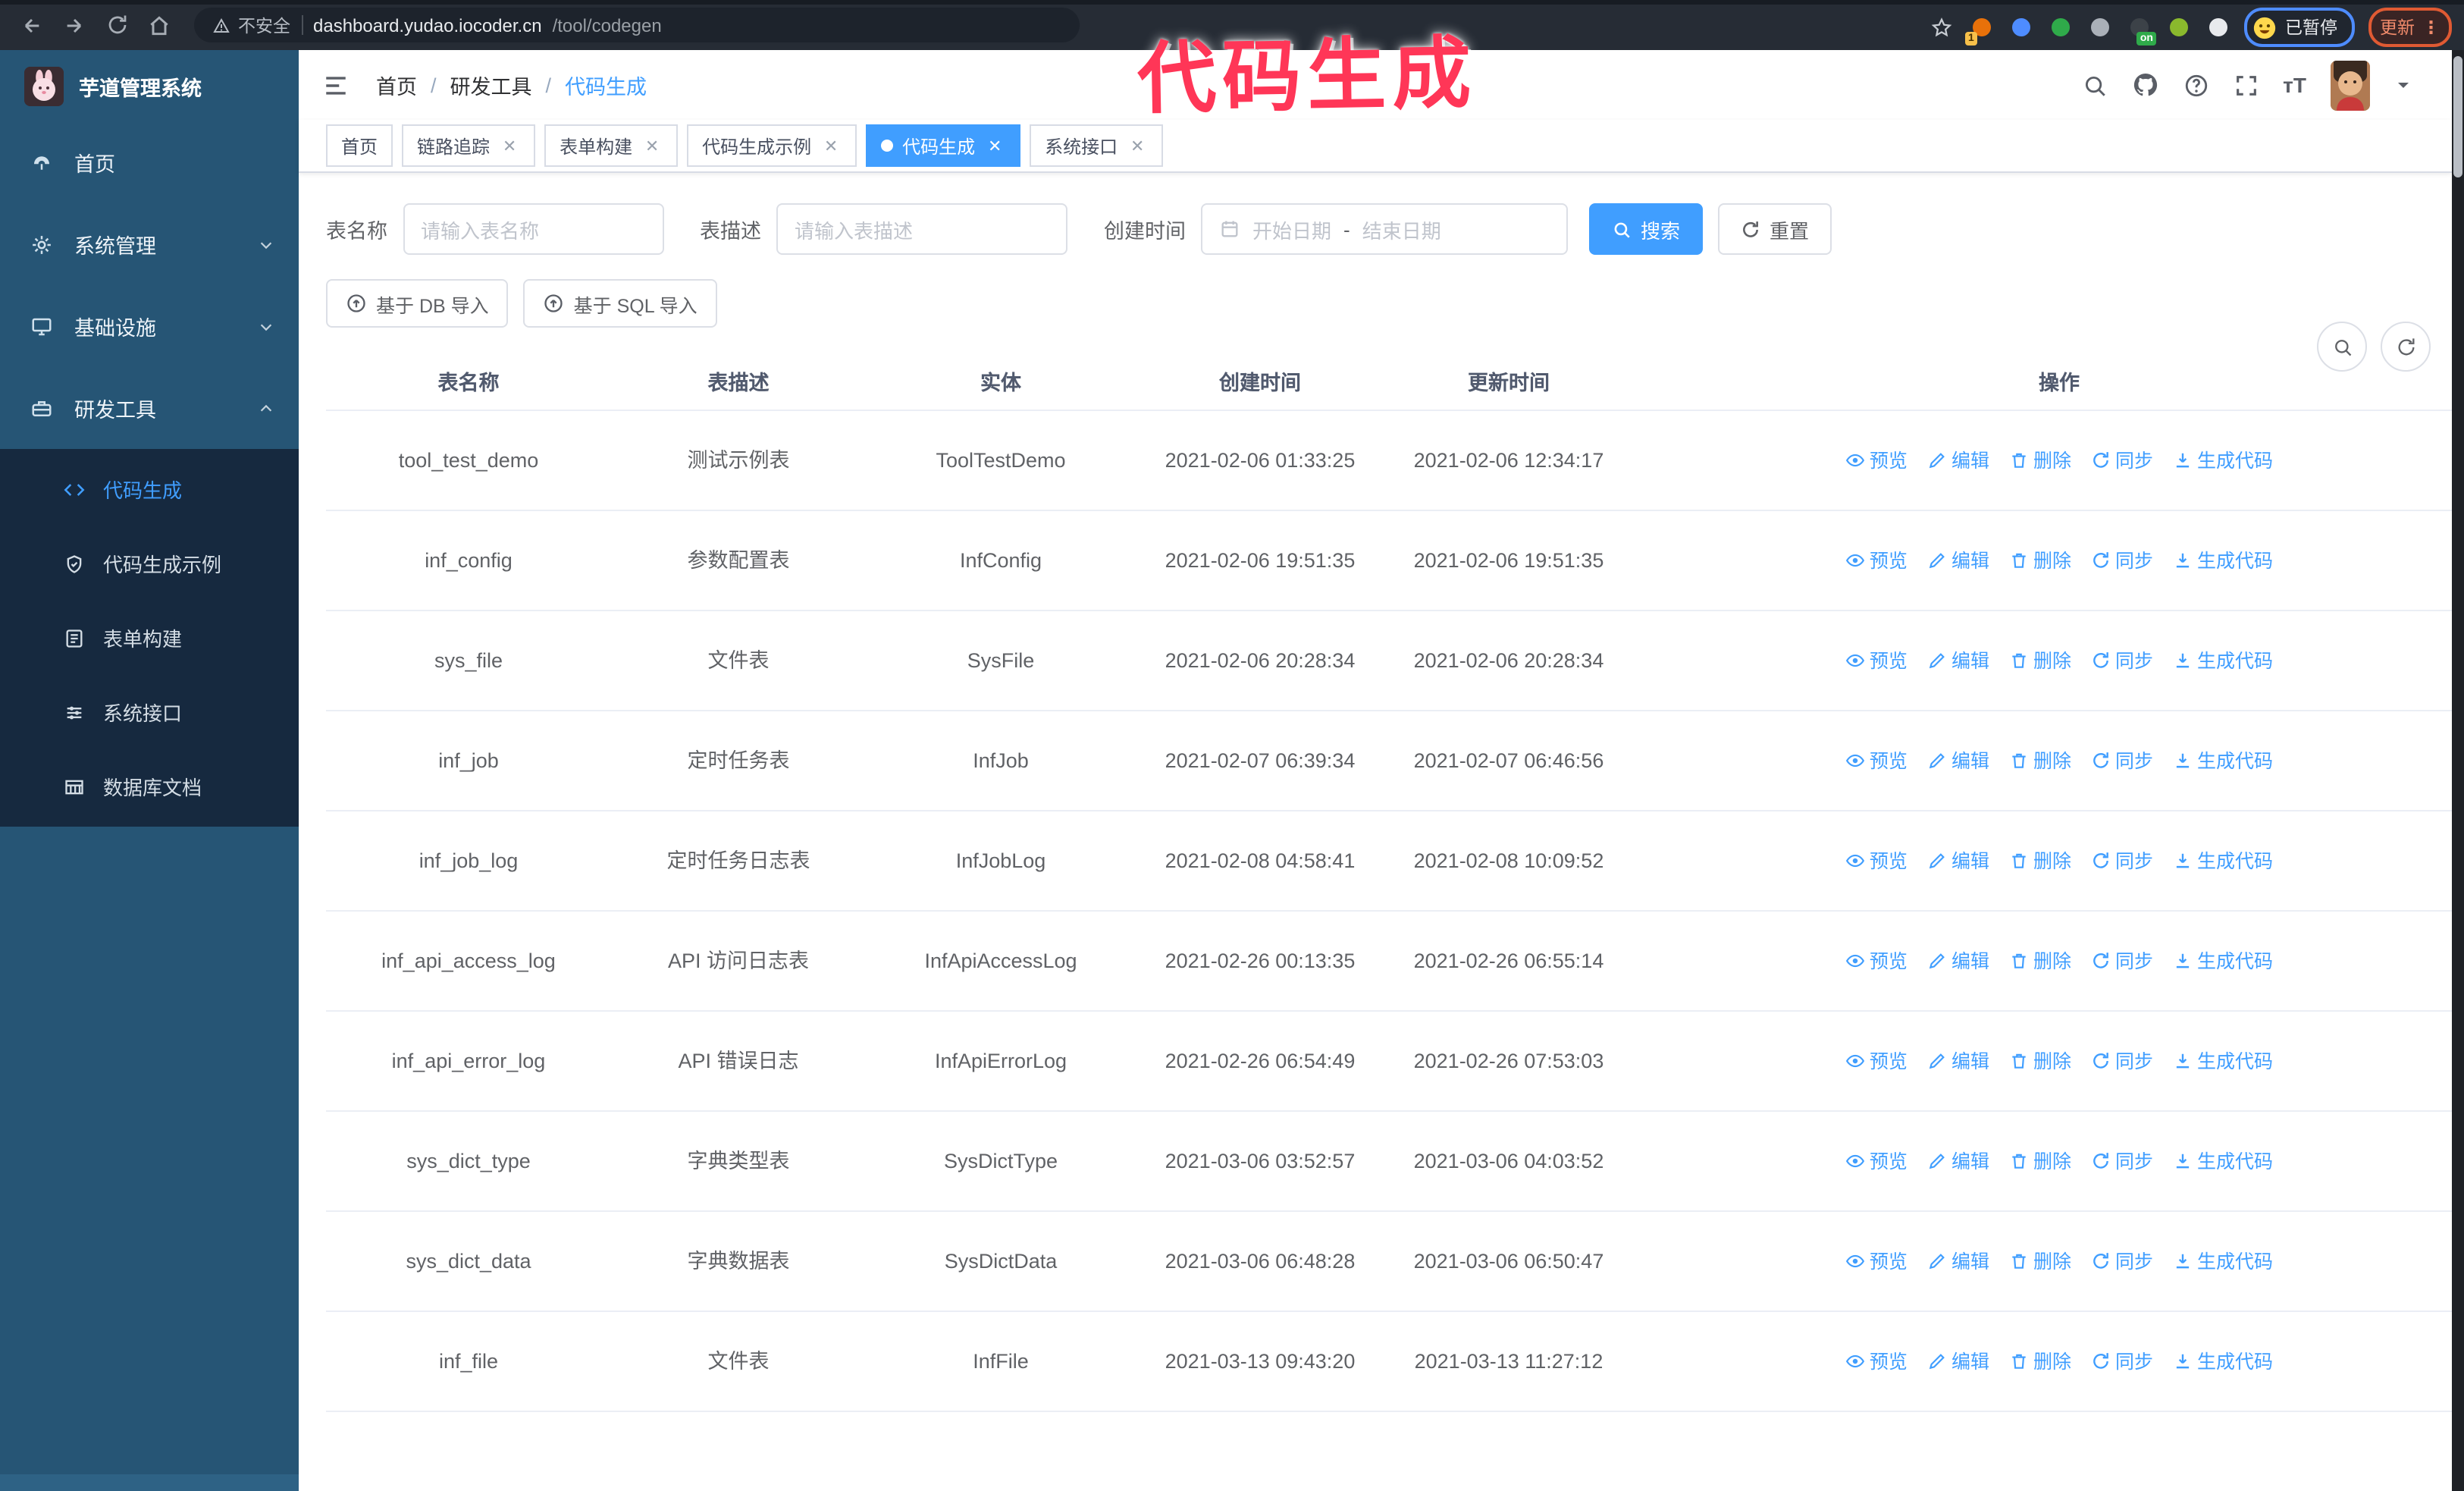 The width and height of the screenshot is (2464, 1491). What do you see at coordinates (150, 489) in the screenshot?
I see `sidebar-subitem-代码生成: 代码生成` at bounding box center [150, 489].